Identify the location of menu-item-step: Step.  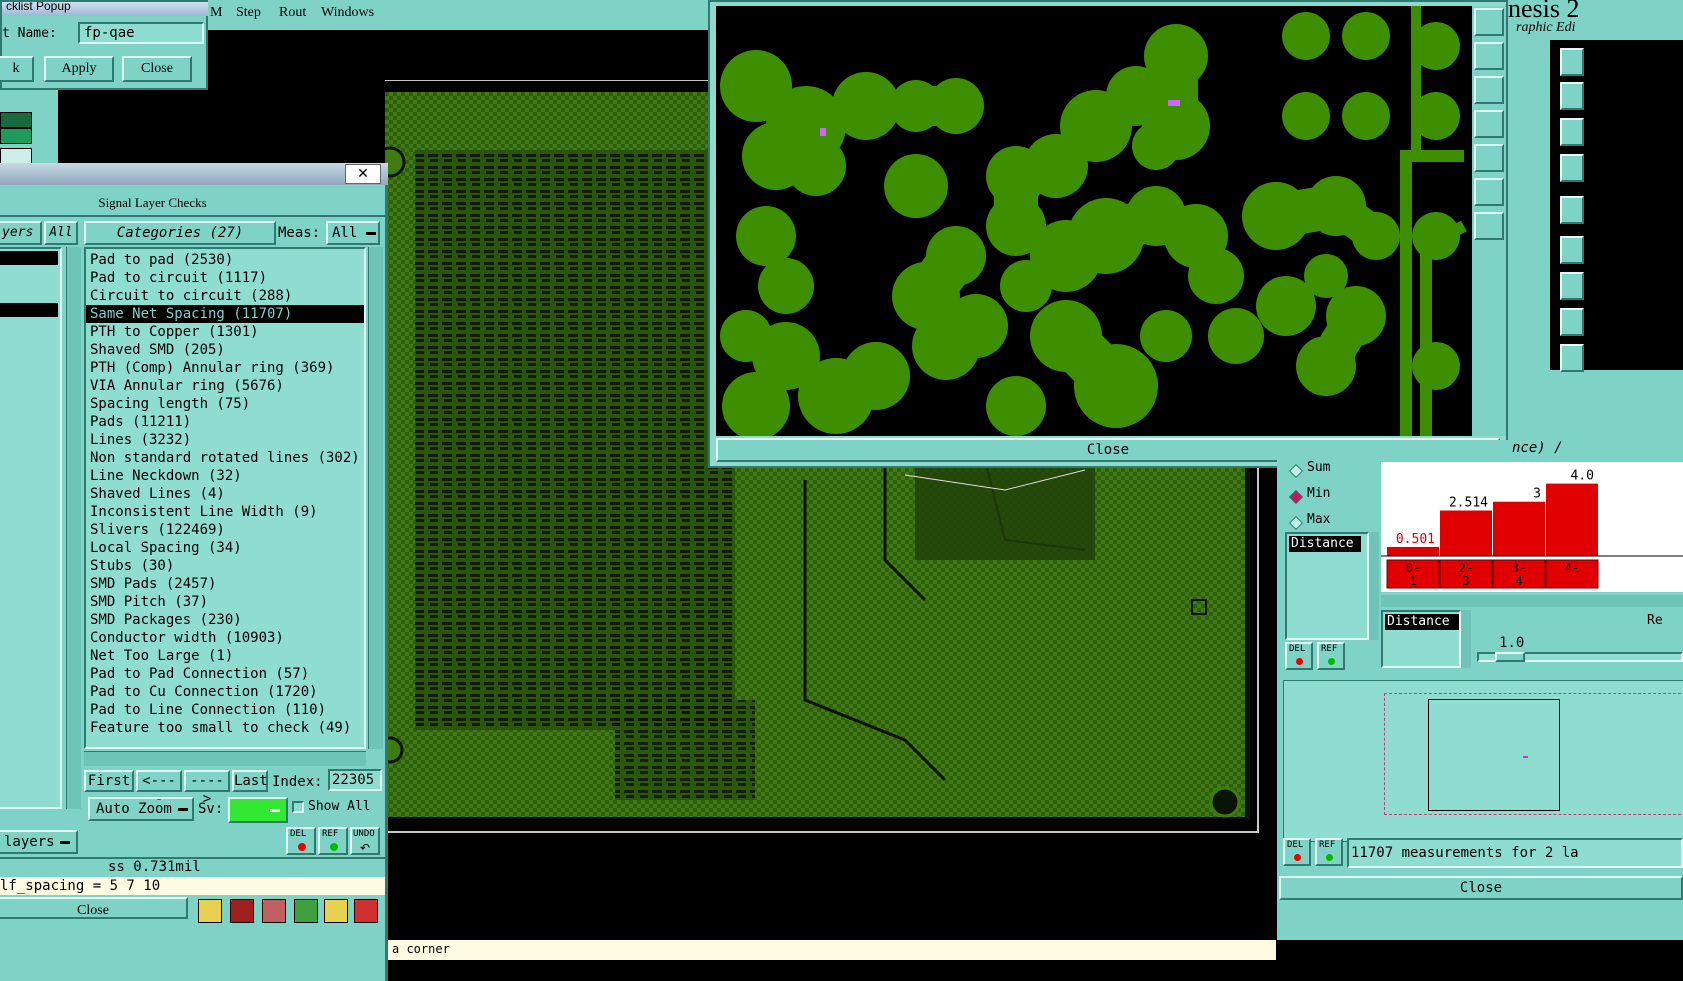
(248, 13).